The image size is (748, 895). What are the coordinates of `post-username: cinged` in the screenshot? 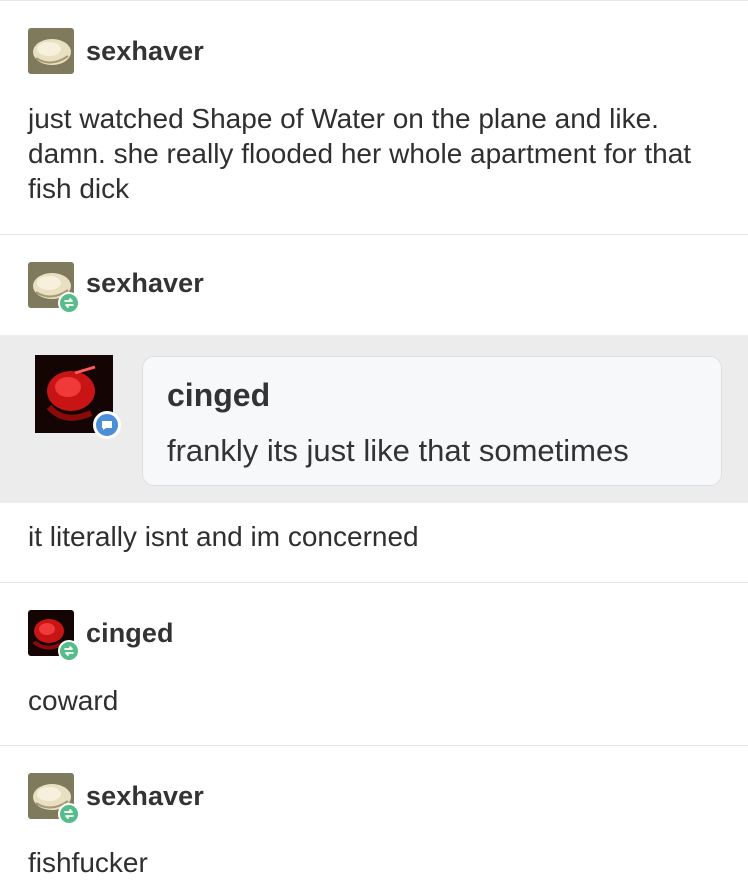 It's located at (130, 633).